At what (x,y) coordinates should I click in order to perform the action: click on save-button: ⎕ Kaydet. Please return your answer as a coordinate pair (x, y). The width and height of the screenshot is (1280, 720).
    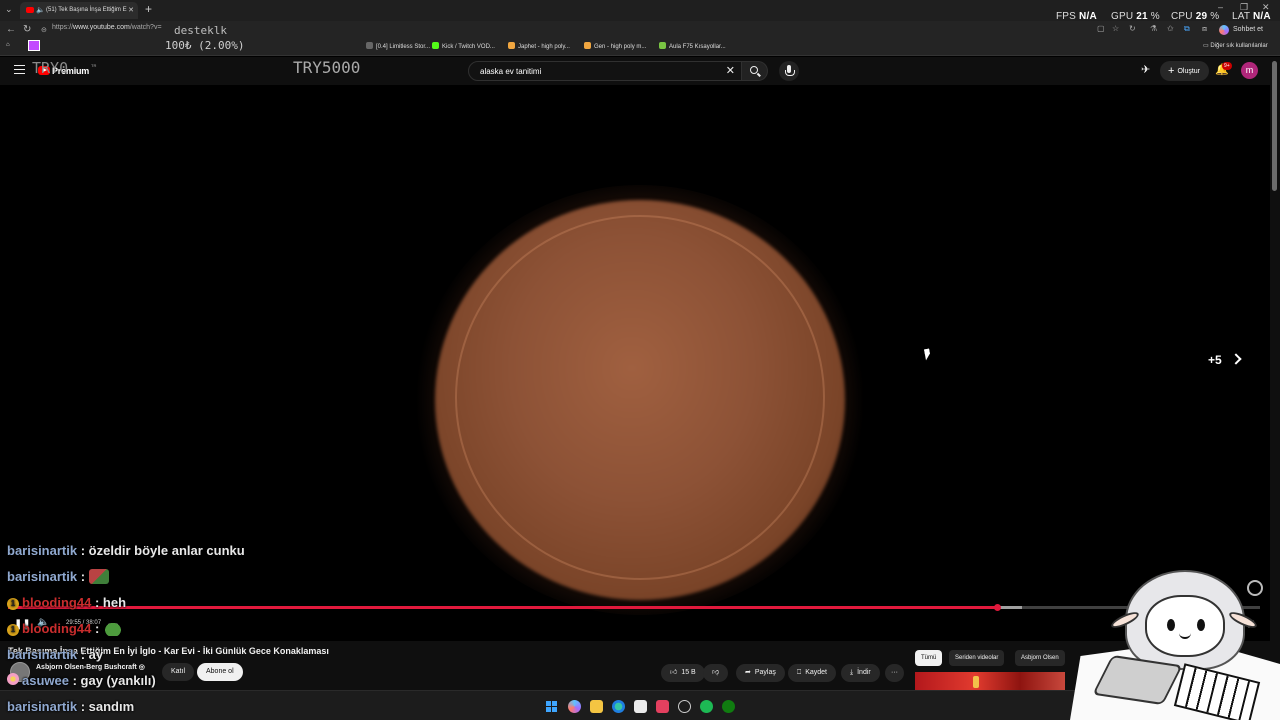
    Looking at the image, I should click on (812, 673).